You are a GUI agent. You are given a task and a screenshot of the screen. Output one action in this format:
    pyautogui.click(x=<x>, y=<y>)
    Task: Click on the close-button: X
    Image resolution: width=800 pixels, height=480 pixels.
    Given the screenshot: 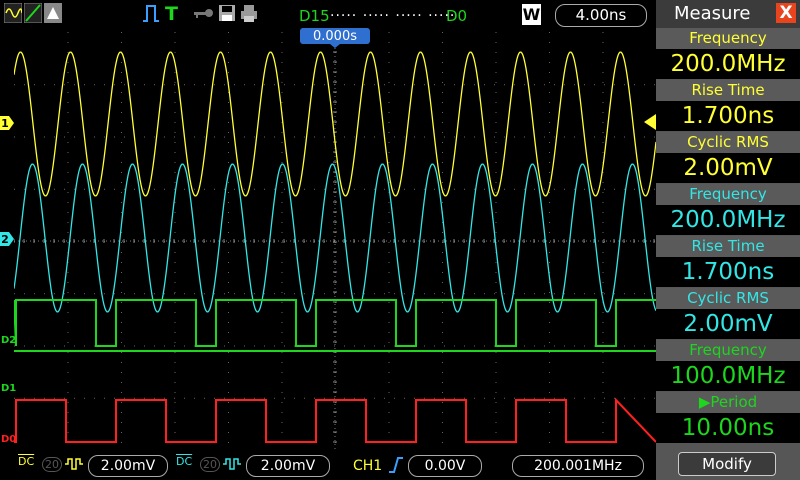 What is the action you would take?
    pyautogui.click(x=786, y=13)
    